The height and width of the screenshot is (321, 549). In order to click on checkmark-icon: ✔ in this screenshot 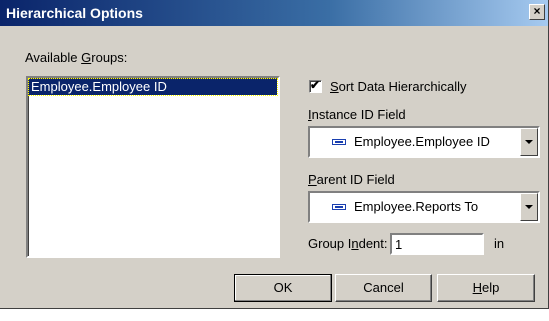, I will do `click(315, 85)`.